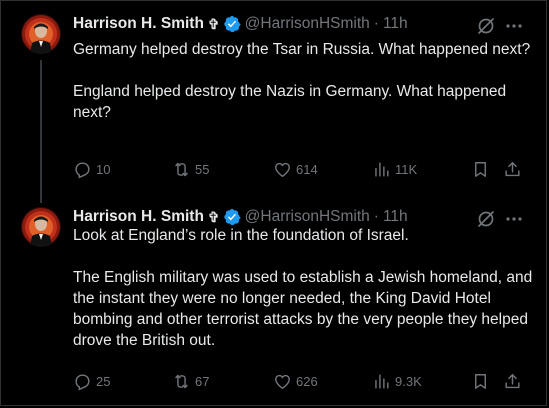  Describe the element at coordinates (408, 381) in the screenshot. I see `views-count: 9.3K` at that location.